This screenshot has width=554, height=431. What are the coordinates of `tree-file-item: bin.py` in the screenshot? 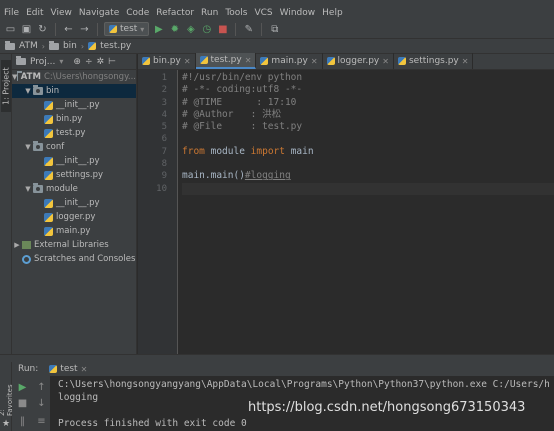 It's located at (74, 119).